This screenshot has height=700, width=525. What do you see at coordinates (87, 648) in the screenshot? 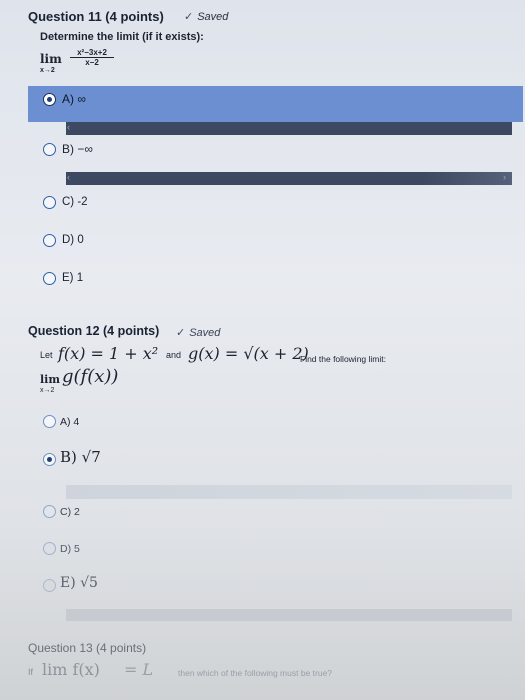
I see `q13-title: Question 13 (4 points)` at bounding box center [87, 648].